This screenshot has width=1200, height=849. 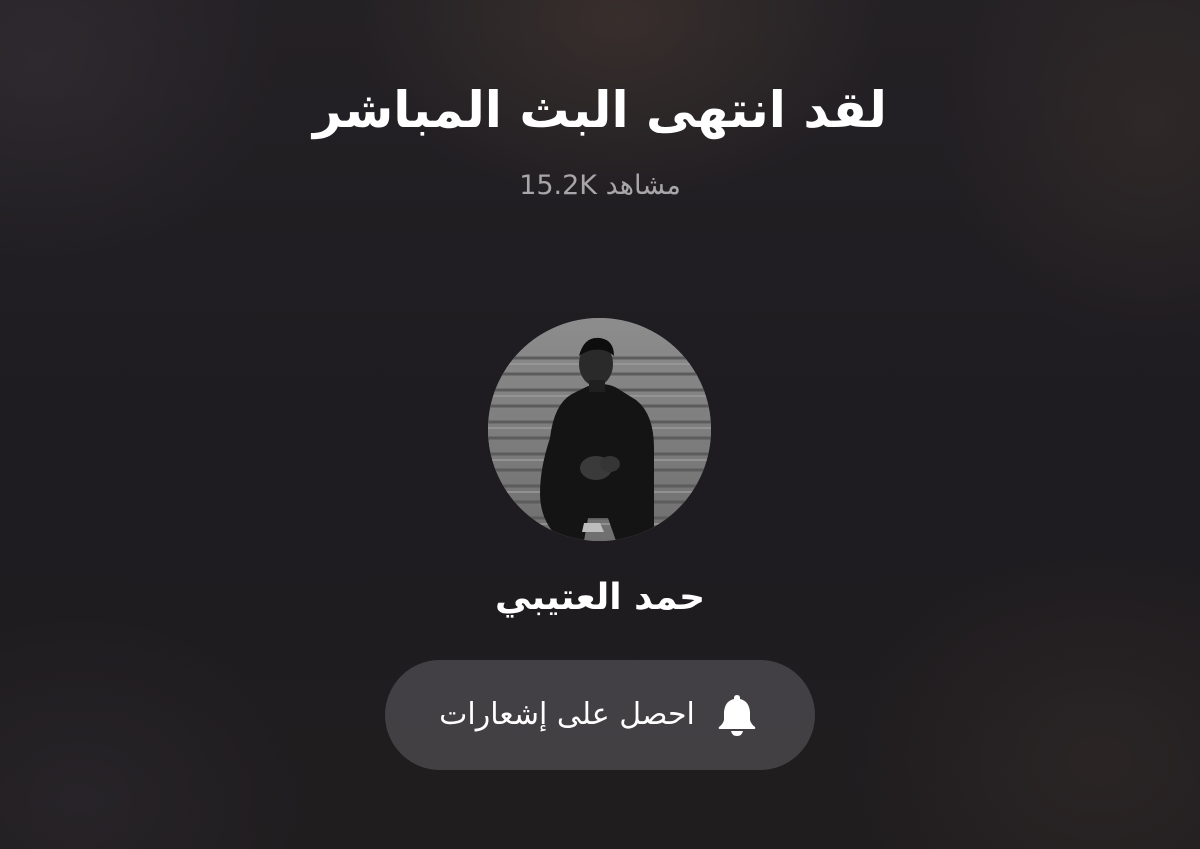 I want to click on viewer-count-row: 15.2K مشاهد, so click(x=600, y=186).